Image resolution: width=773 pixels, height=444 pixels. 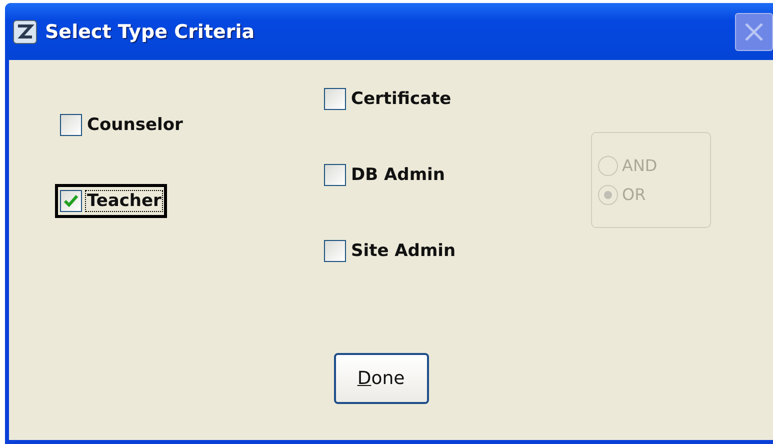 What do you see at coordinates (608, 194) in the screenshot?
I see `radio-dot-icon` at bounding box center [608, 194].